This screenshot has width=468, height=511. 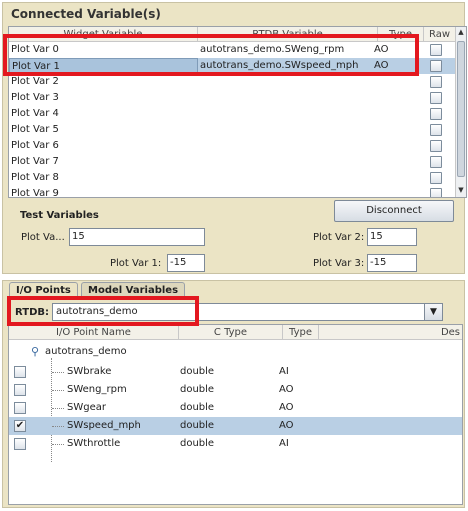 I want to click on io-point-name: SWbrake, so click(x=89, y=371).